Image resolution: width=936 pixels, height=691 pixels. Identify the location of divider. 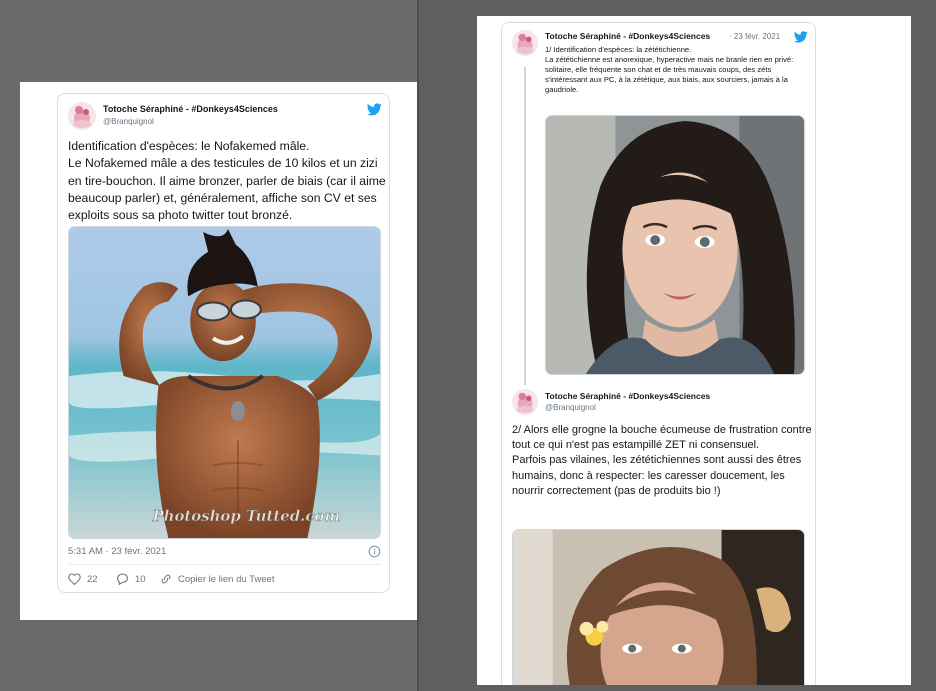
(224, 564).